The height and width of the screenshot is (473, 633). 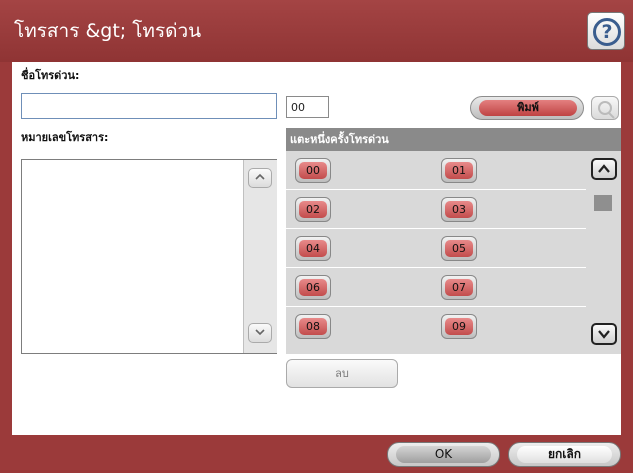 I want to click on speed-dial-button-08: 08, so click(x=313, y=326).